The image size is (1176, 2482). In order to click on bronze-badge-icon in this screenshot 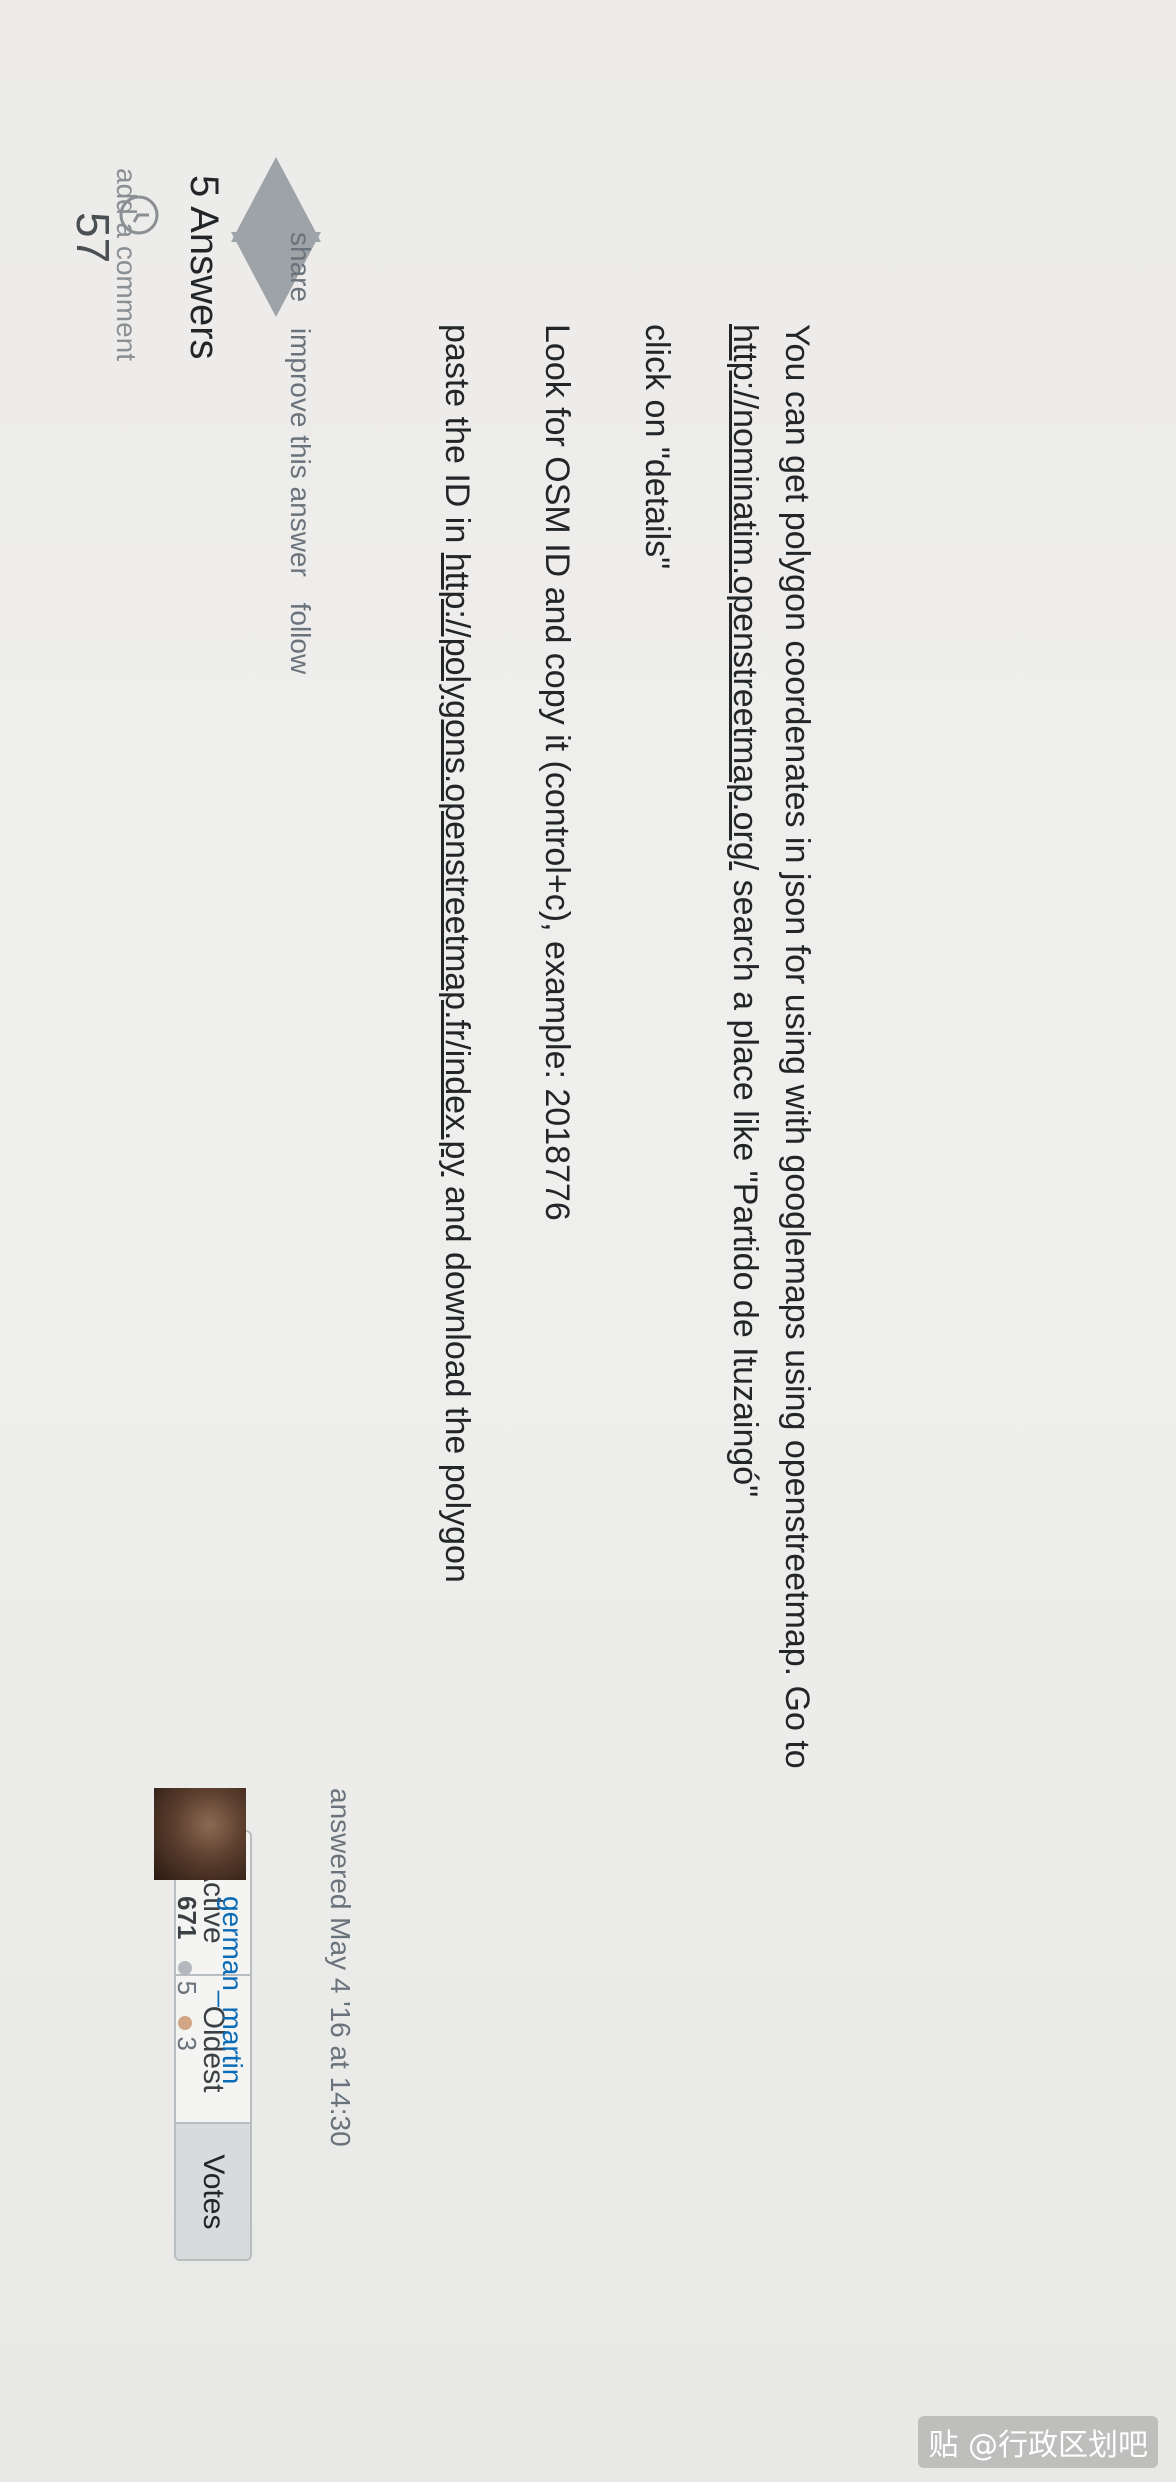, I will do `click(185, 2023)`.